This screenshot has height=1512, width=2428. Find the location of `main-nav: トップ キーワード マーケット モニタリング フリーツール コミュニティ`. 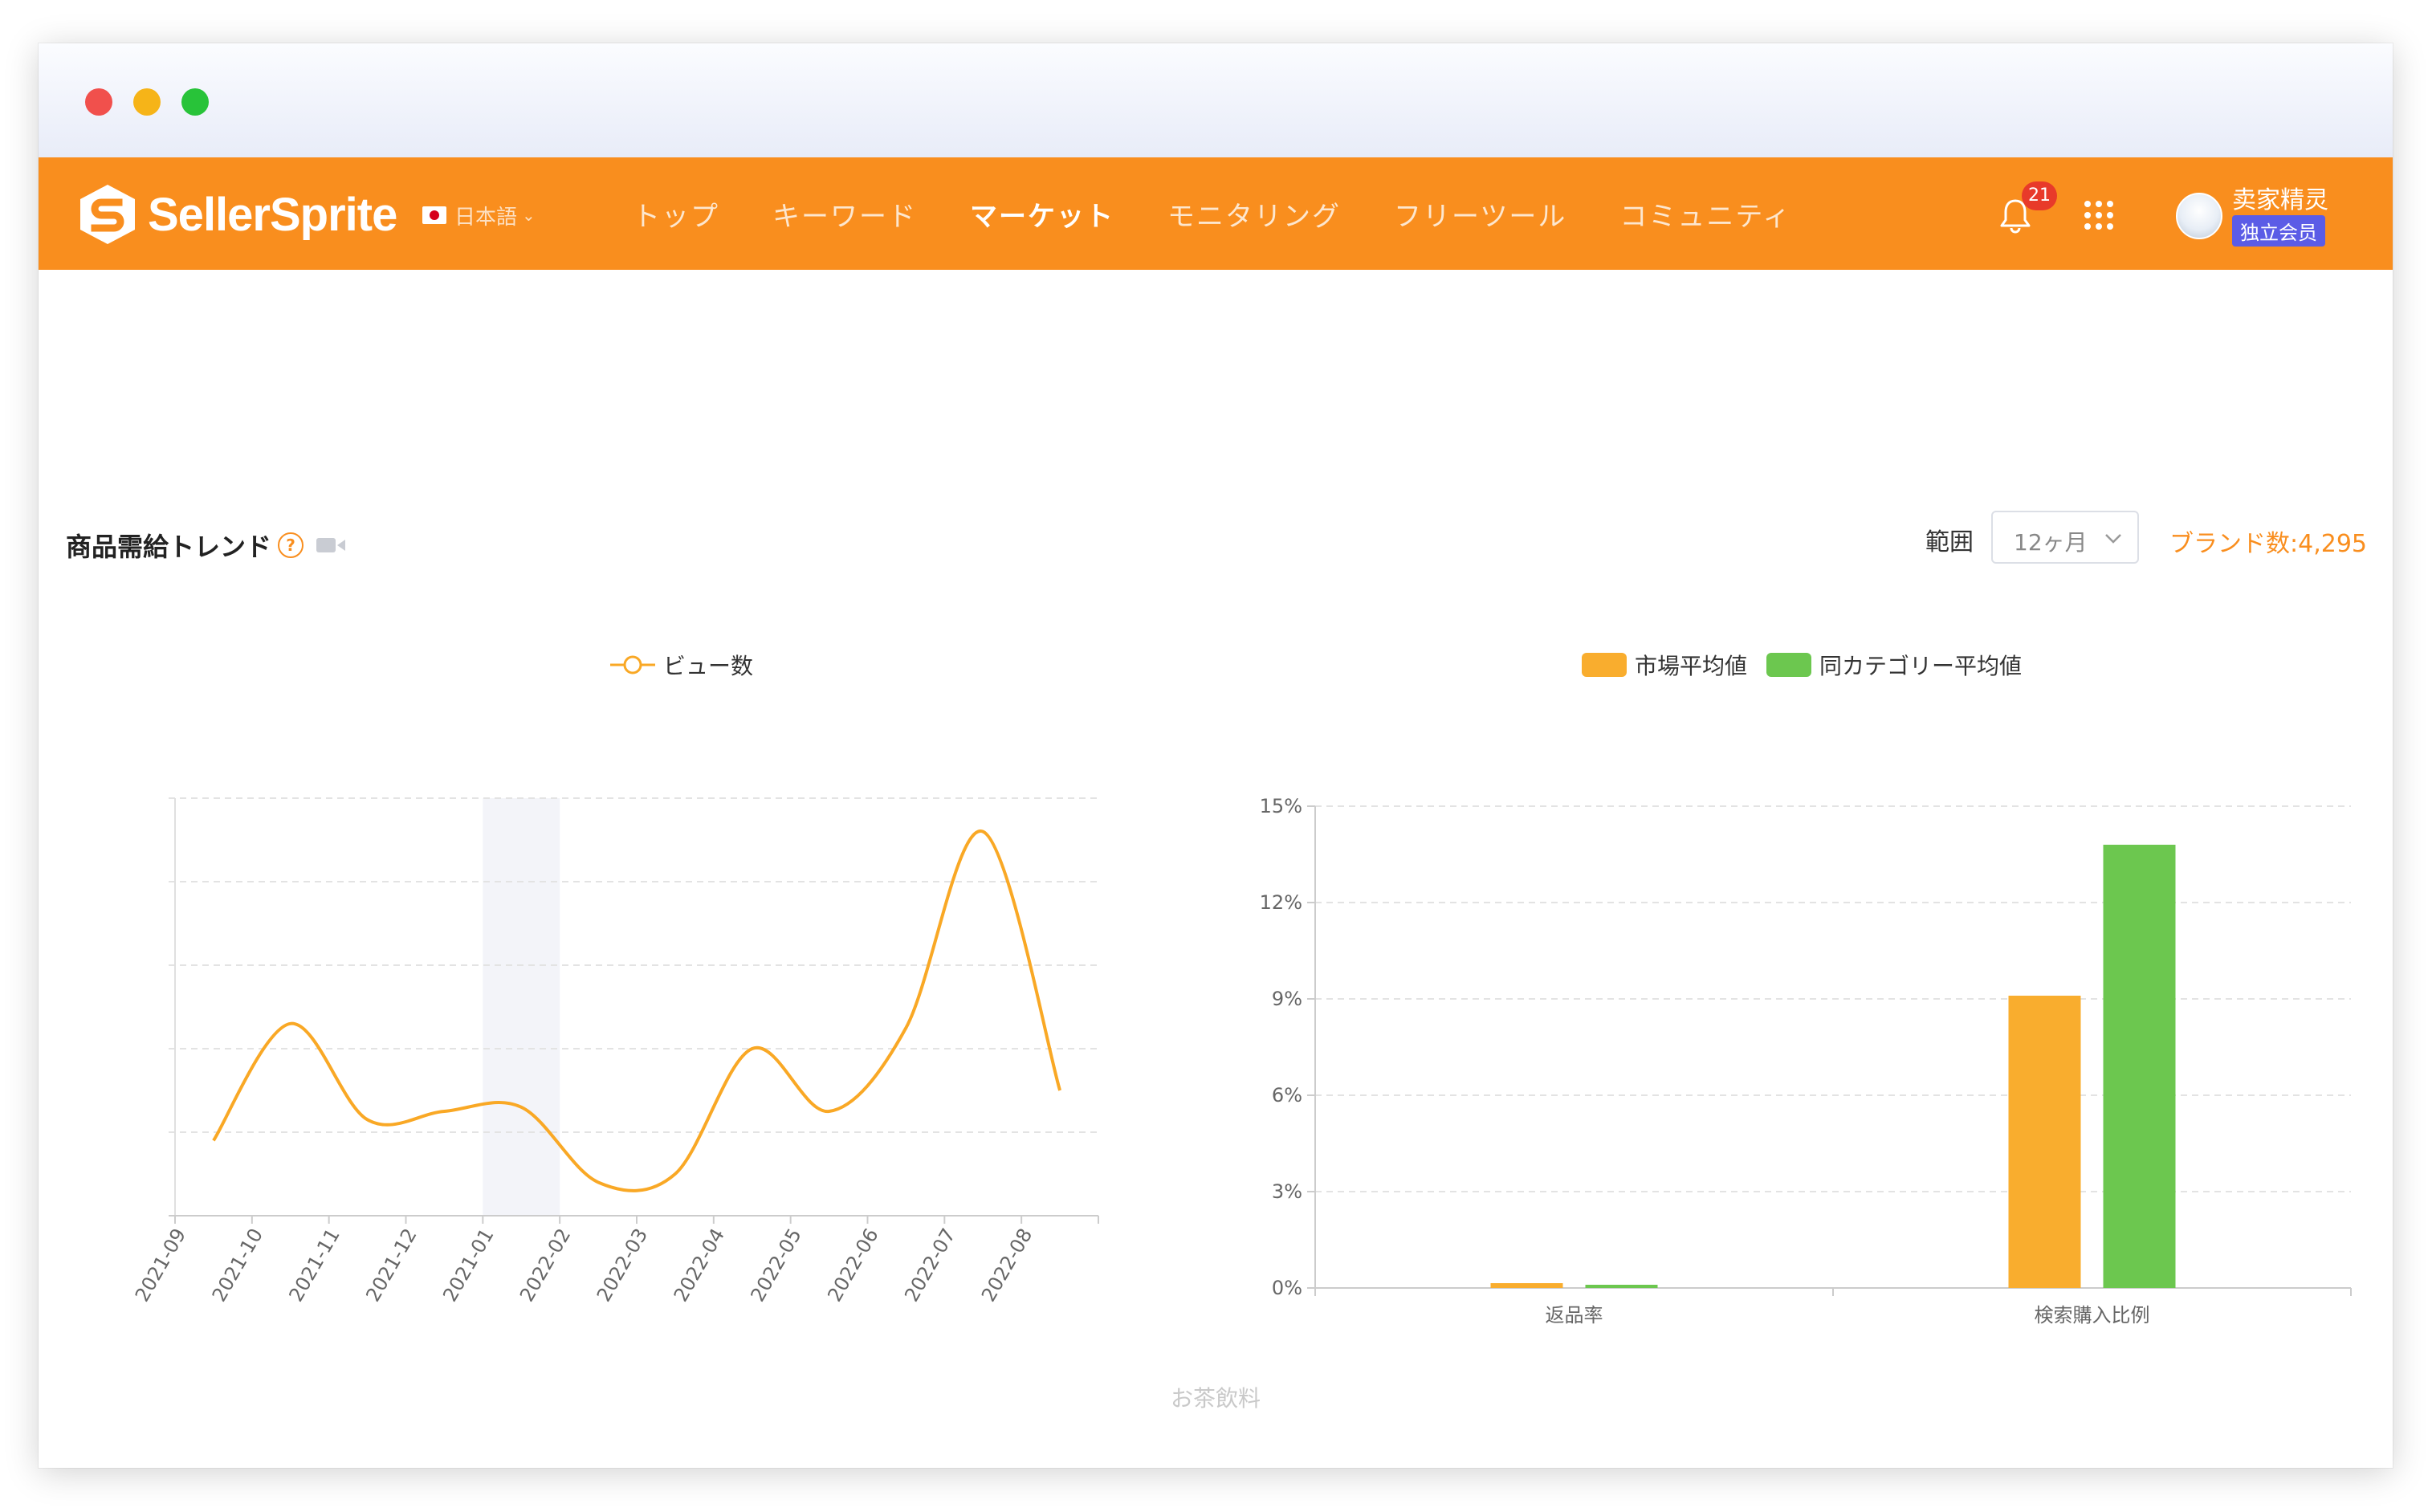

main-nav: トップ キーワード マーケット モニタリング フリーツール コミュニティ is located at coordinates (1238, 214).